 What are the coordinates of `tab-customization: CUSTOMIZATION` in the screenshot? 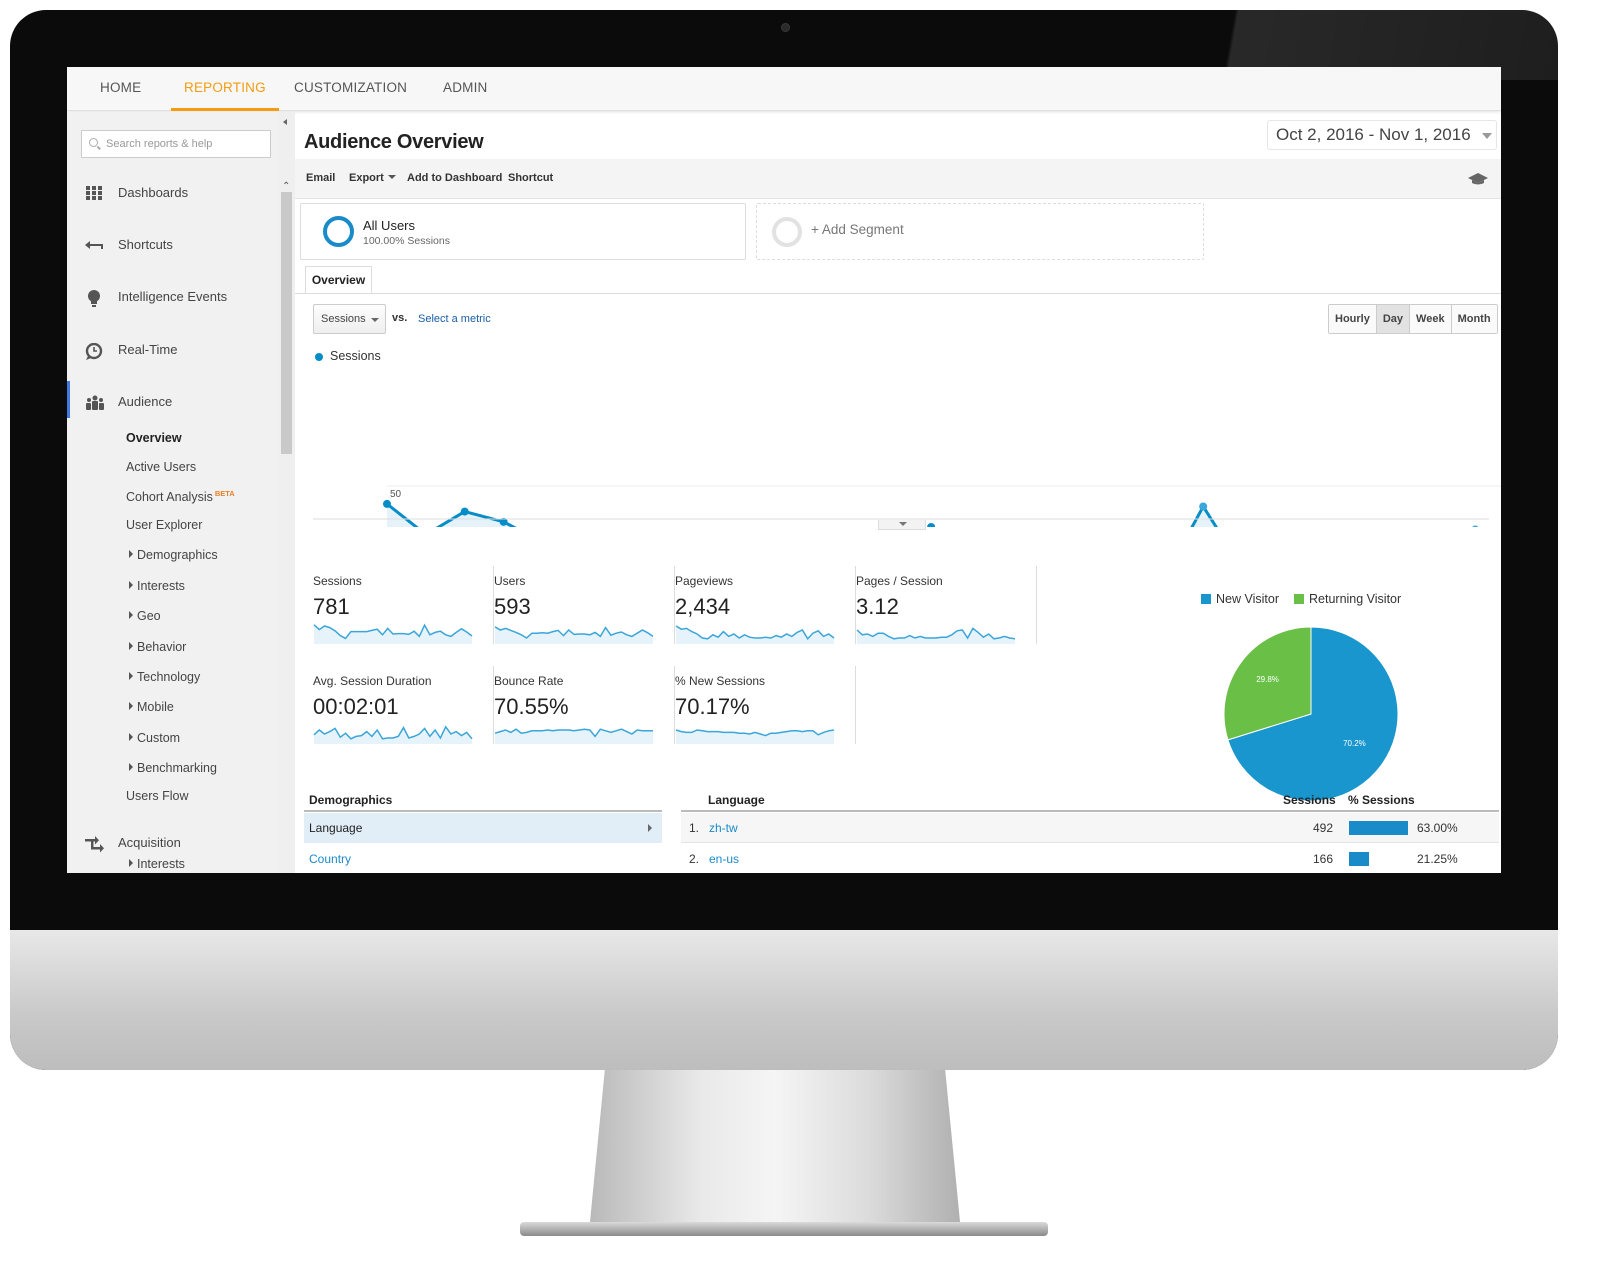 It's located at (350, 89).